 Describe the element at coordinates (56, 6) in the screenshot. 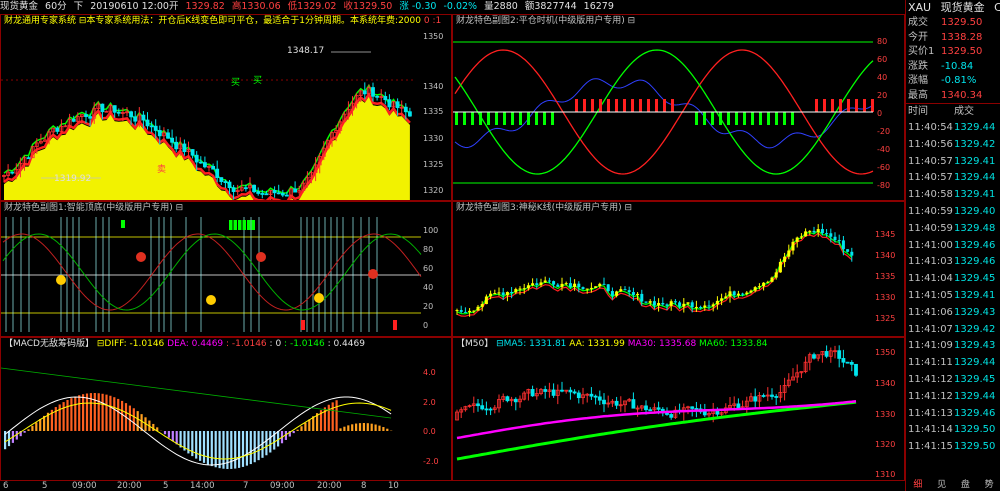

I see `period: 60分` at that location.